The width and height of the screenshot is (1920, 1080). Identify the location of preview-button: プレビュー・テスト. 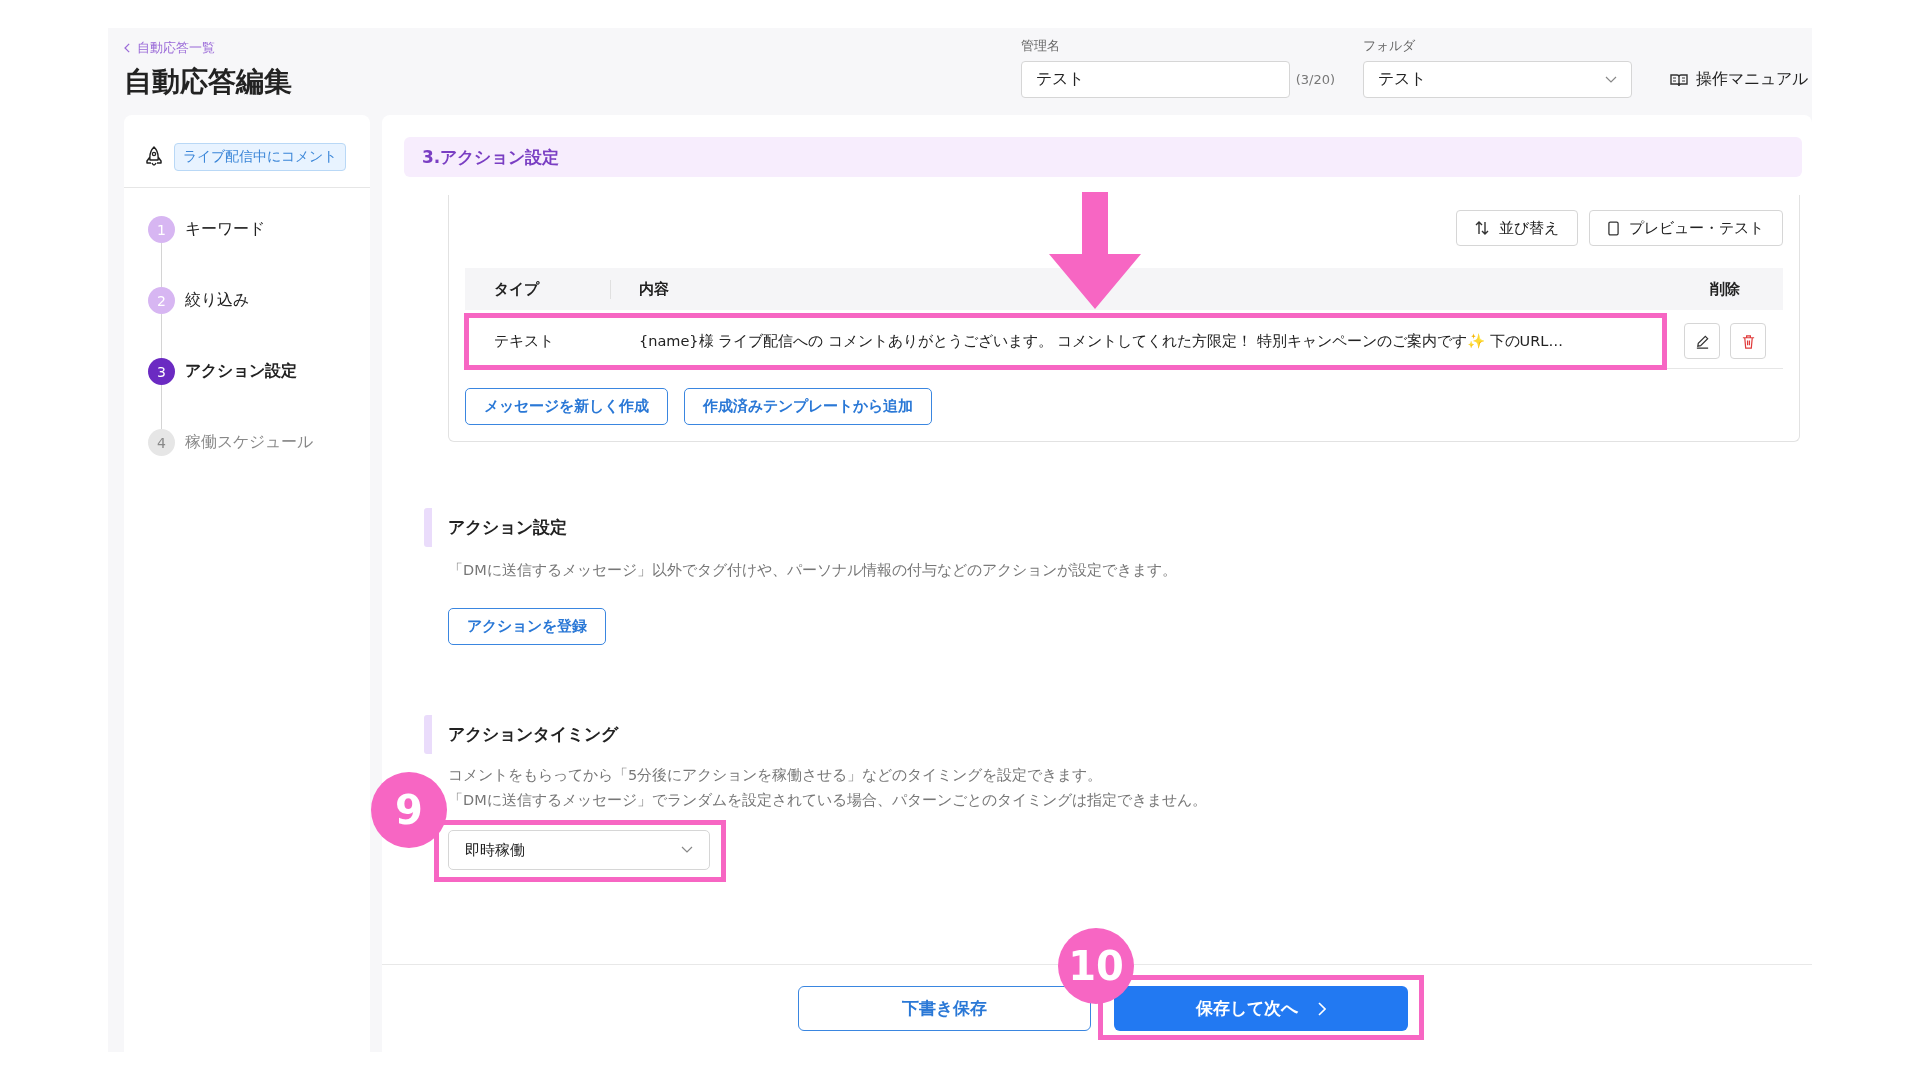
(1686, 228).